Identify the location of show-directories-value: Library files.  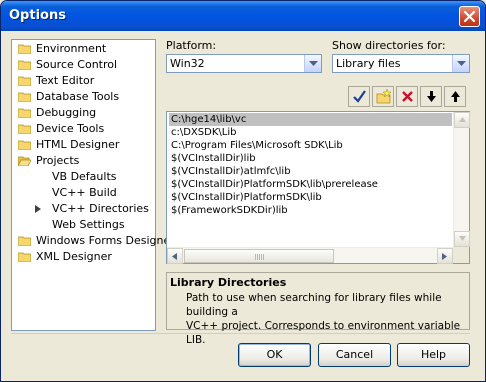
(368, 63).